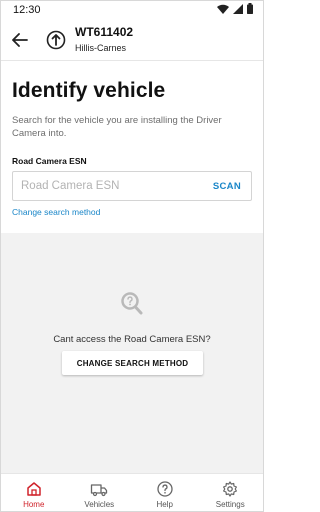  I want to click on nav-item-settings: Settings, so click(231, 492).